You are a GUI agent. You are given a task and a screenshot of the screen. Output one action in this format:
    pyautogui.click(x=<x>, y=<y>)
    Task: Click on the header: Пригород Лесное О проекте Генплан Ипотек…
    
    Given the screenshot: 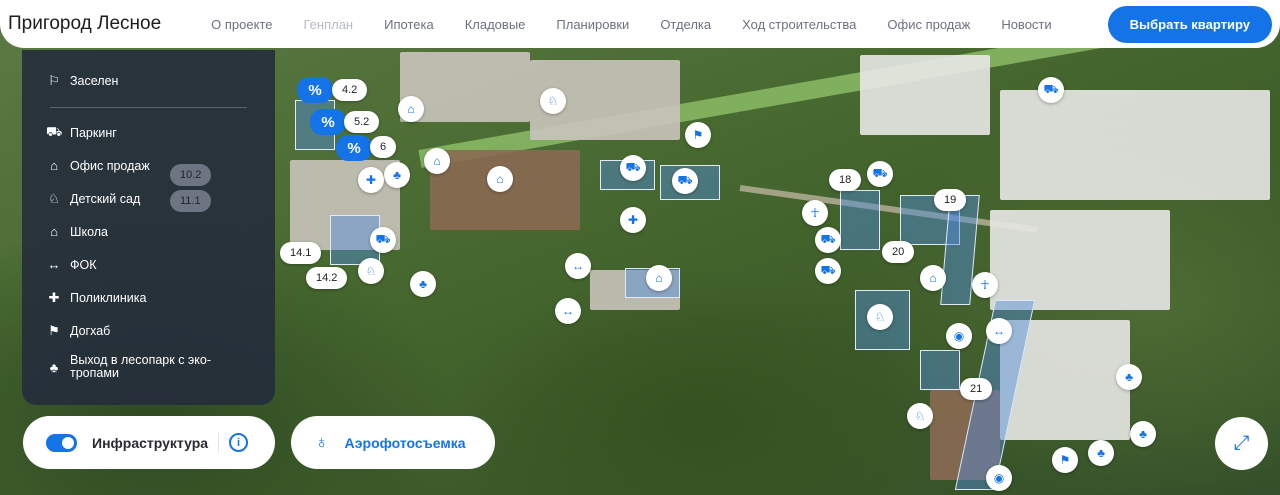 What is the action you would take?
    pyautogui.click(x=640, y=24)
    